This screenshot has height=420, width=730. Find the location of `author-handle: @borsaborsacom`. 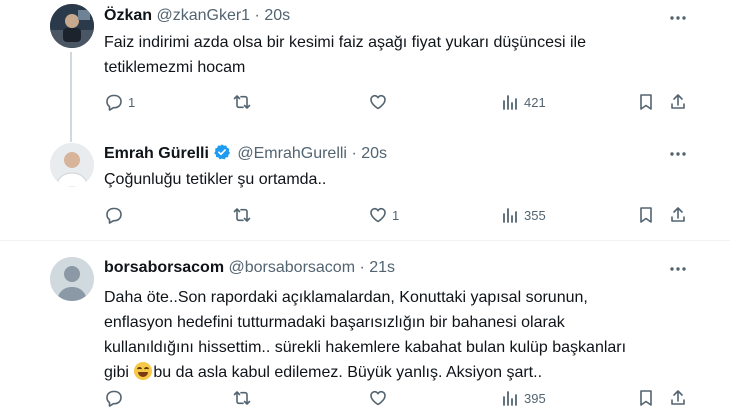

author-handle: @borsaborsacom is located at coordinates (292, 267).